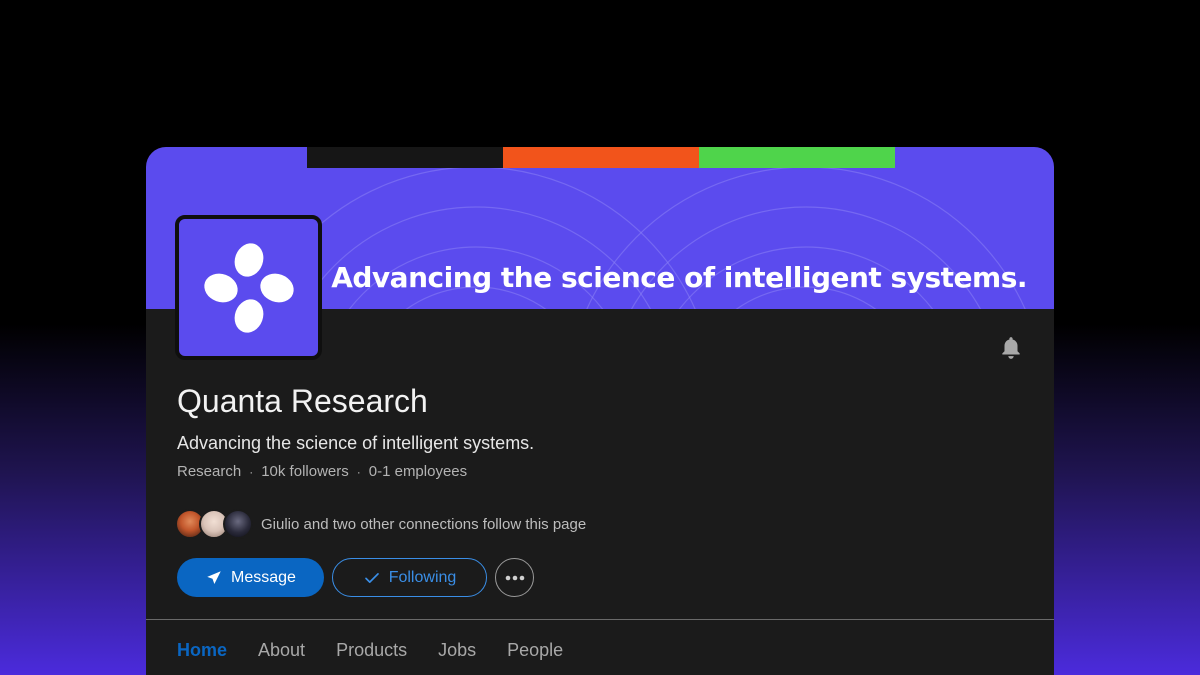 The image size is (1200, 675). What do you see at coordinates (209, 471) in the screenshot?
I see `industry-text: Research` at bounding box center [209, 471].